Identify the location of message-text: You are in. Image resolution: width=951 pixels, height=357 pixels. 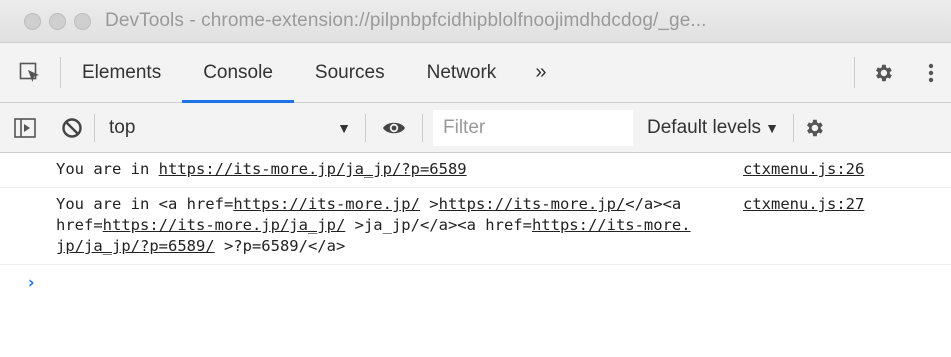
(107, 169).